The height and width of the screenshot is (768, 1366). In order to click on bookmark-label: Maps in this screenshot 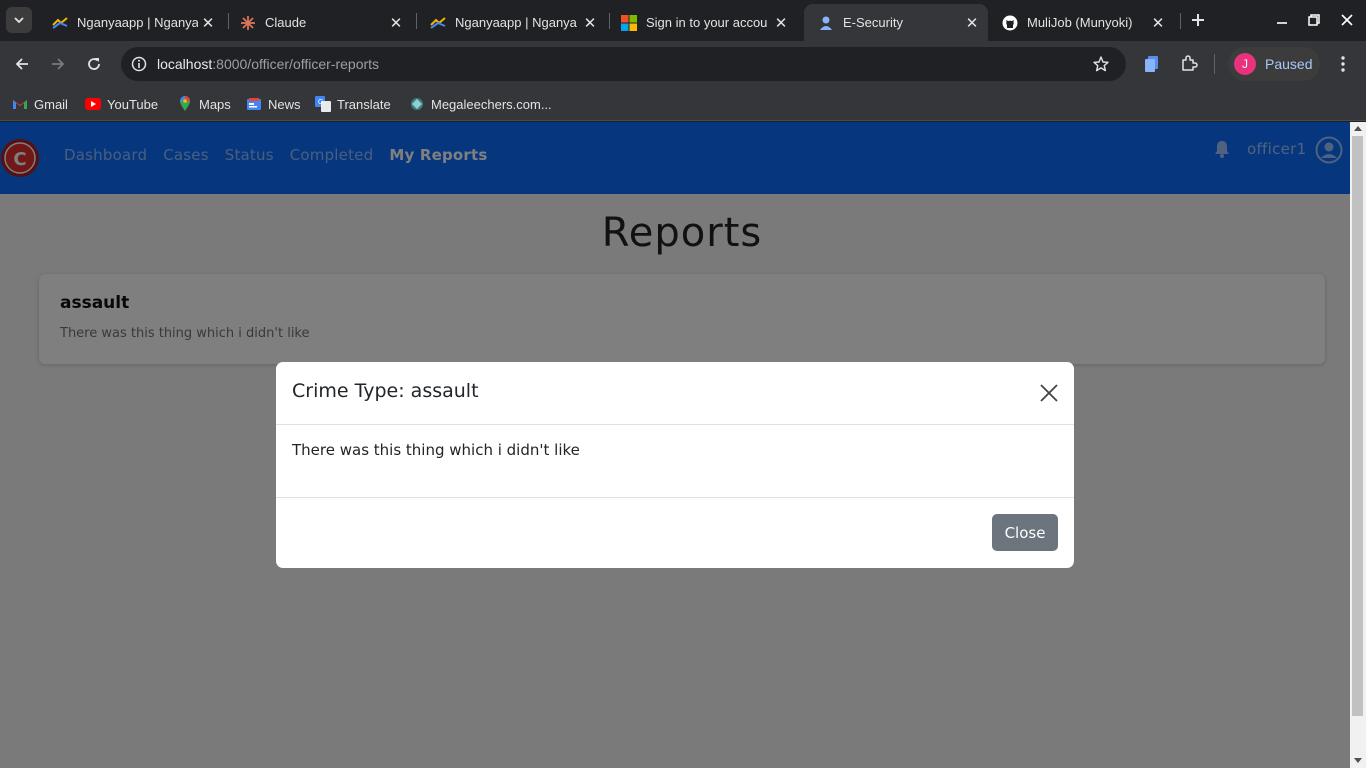, I will do `click(215, 104)`.